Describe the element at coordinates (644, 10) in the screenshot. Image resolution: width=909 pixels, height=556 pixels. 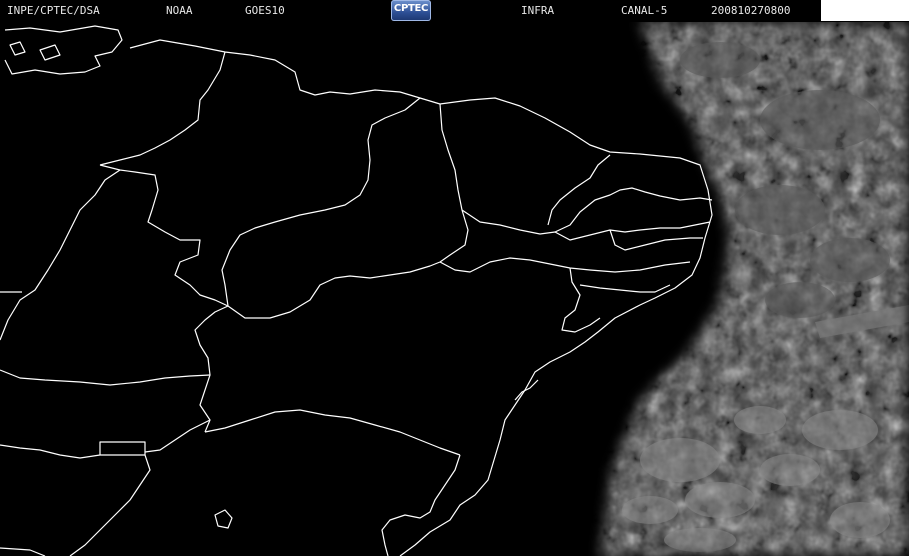
I see `channel-label: CANAL-5` at that location.